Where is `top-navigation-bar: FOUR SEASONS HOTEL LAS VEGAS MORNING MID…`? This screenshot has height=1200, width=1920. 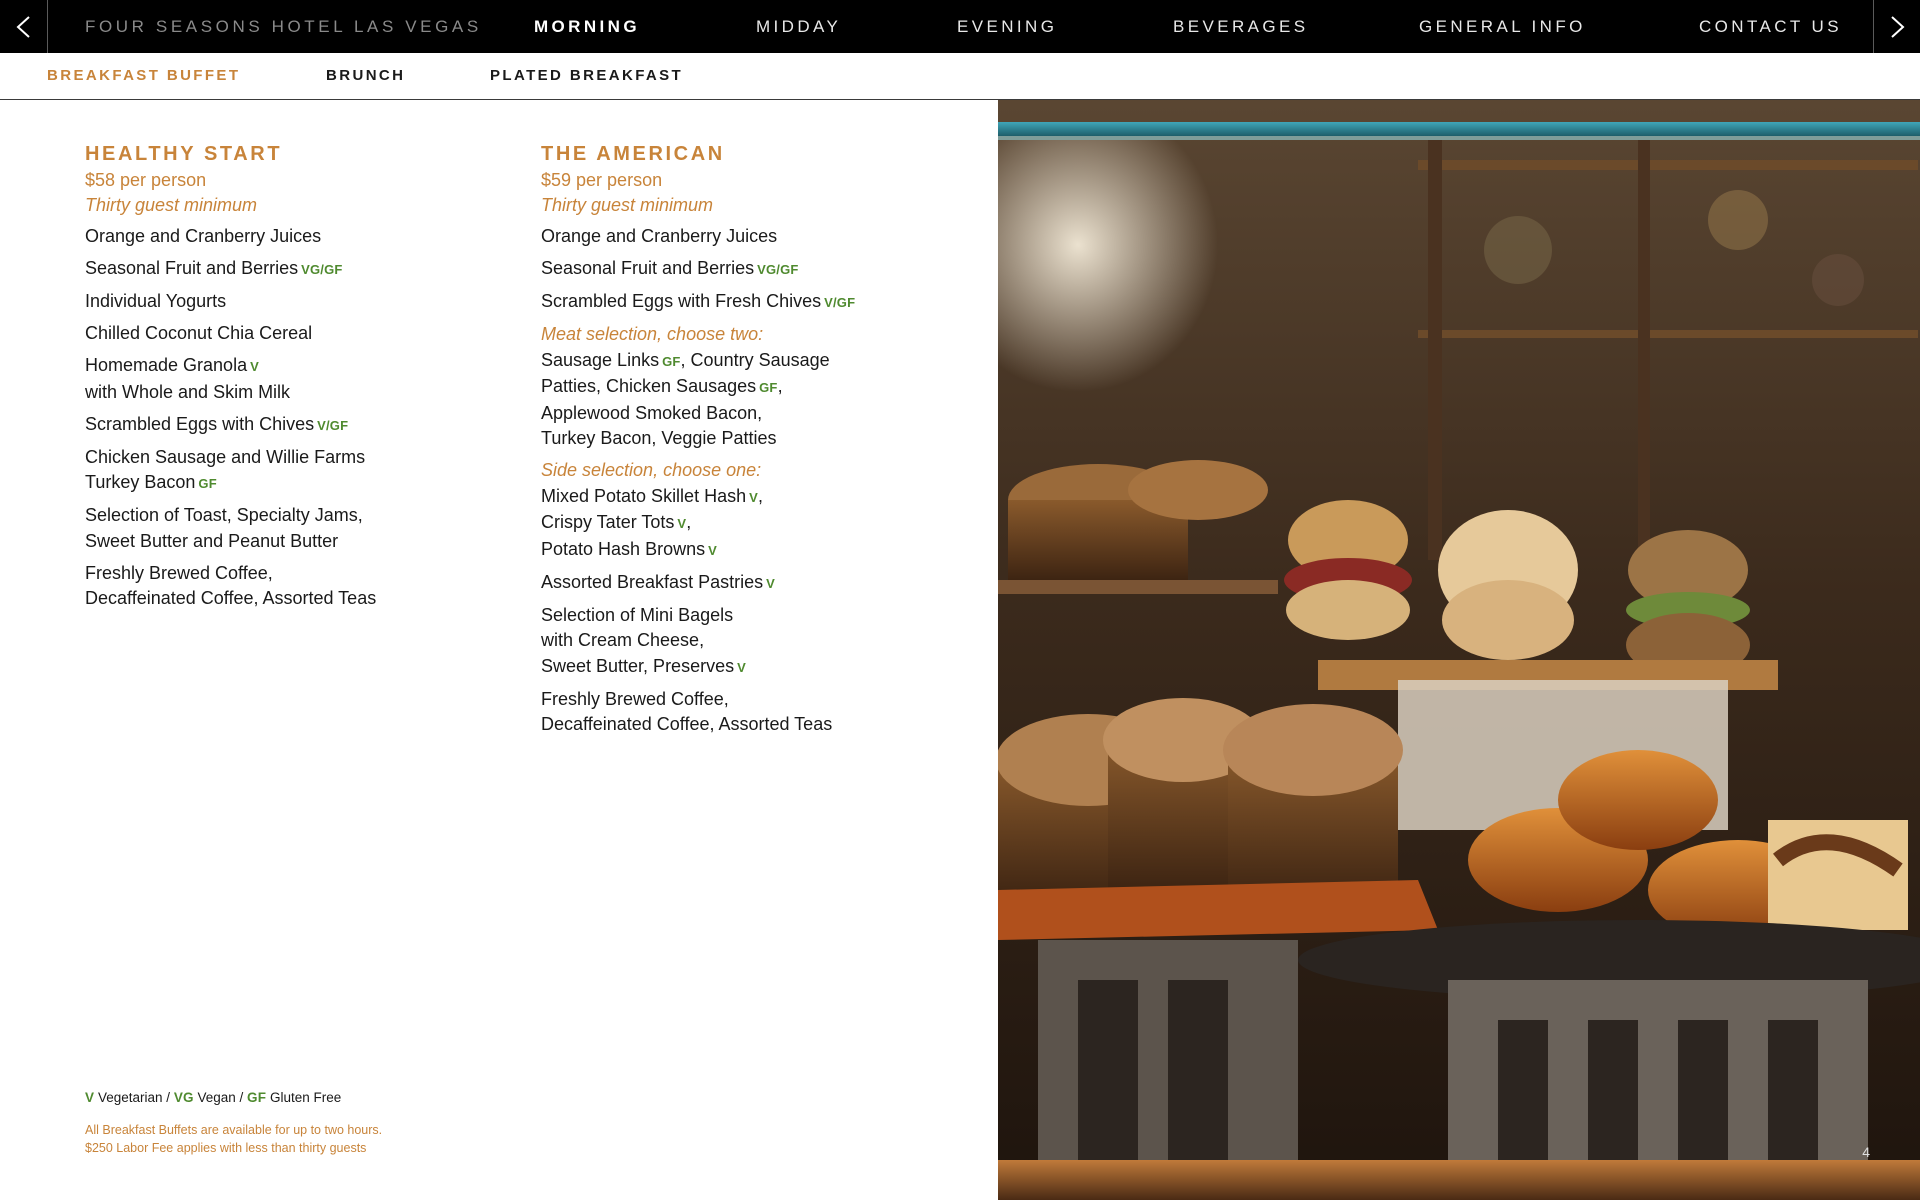 top-navigation-bar: FOUR SEASONS HOTEL LAS VEGAS MORNING MID… is located at coordinates (960, 26).